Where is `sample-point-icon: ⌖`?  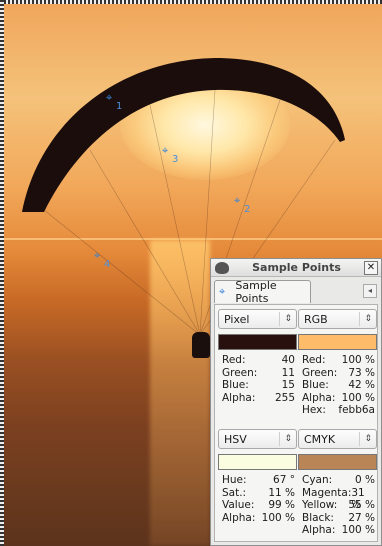 sample-point-icon: ⌖ is located at coordinates (222, 291).